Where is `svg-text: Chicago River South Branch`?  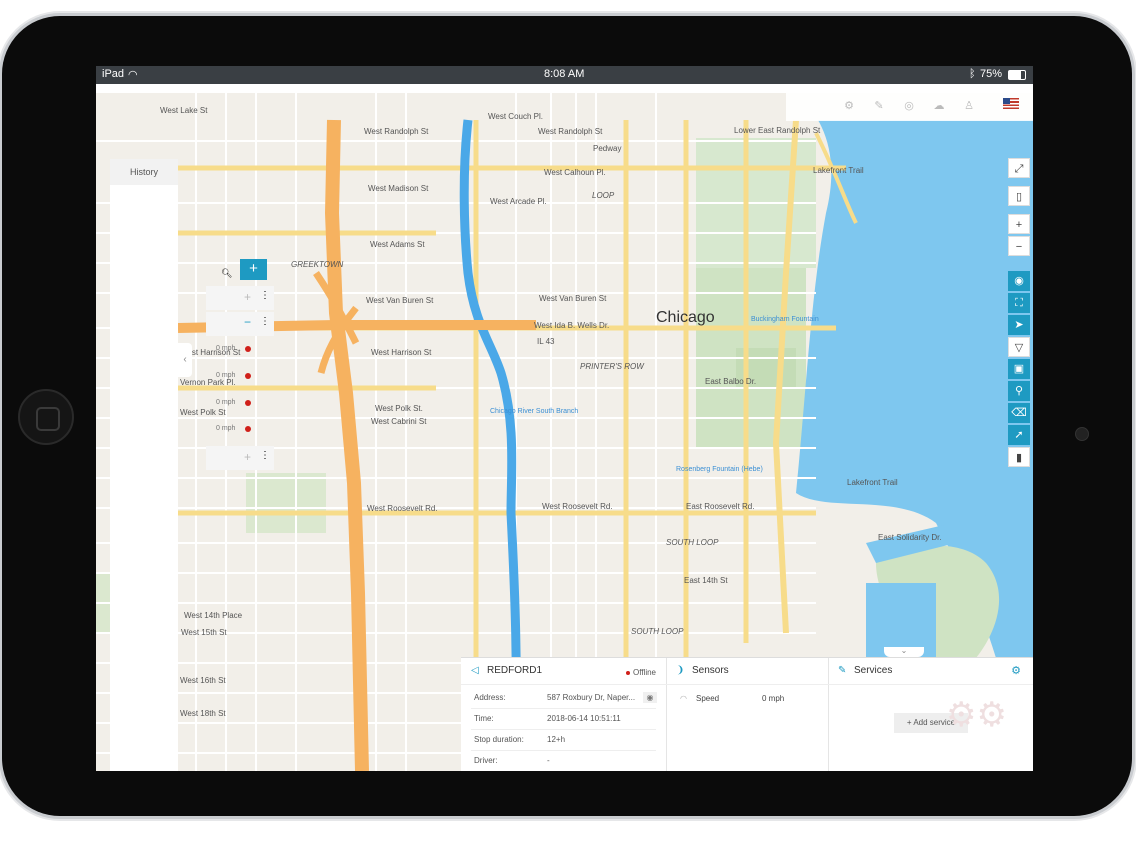
svg-text: Chicago River South Branch is located at coordinates (534, 411).